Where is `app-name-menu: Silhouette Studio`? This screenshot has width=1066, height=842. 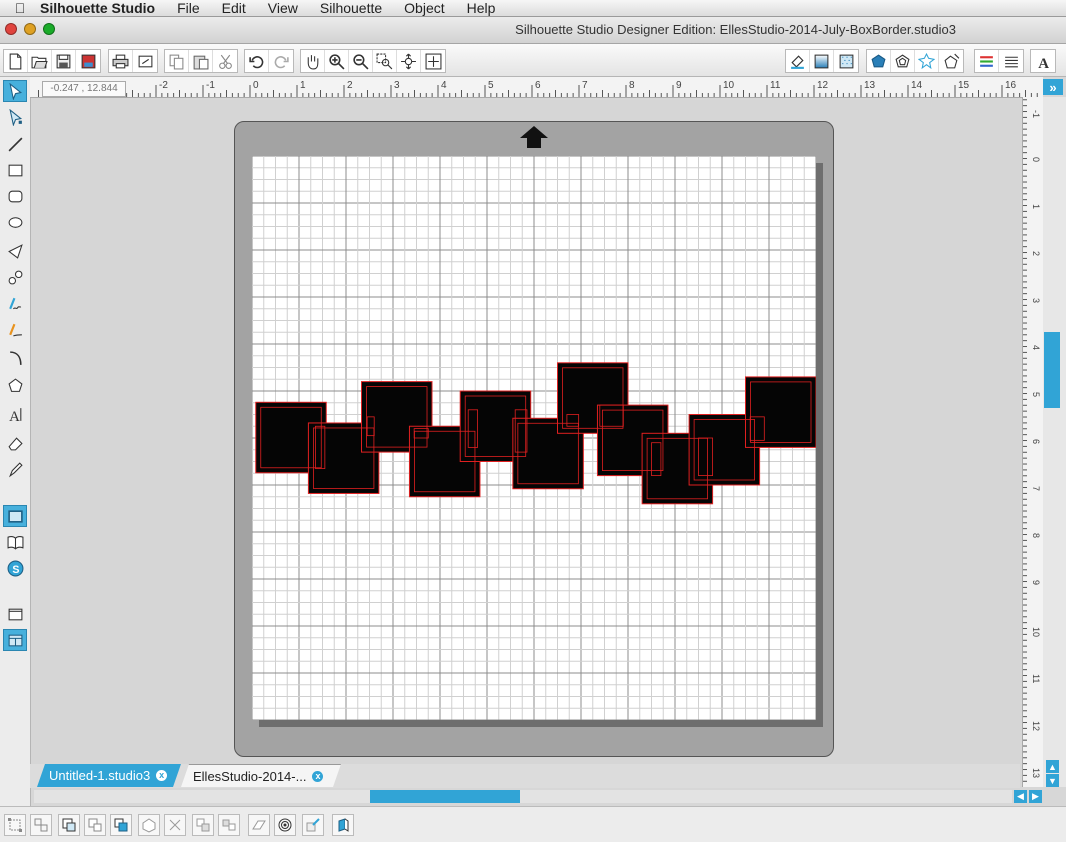
app-name-menu: Silhouette Studio is located at coordinates (97, 8).